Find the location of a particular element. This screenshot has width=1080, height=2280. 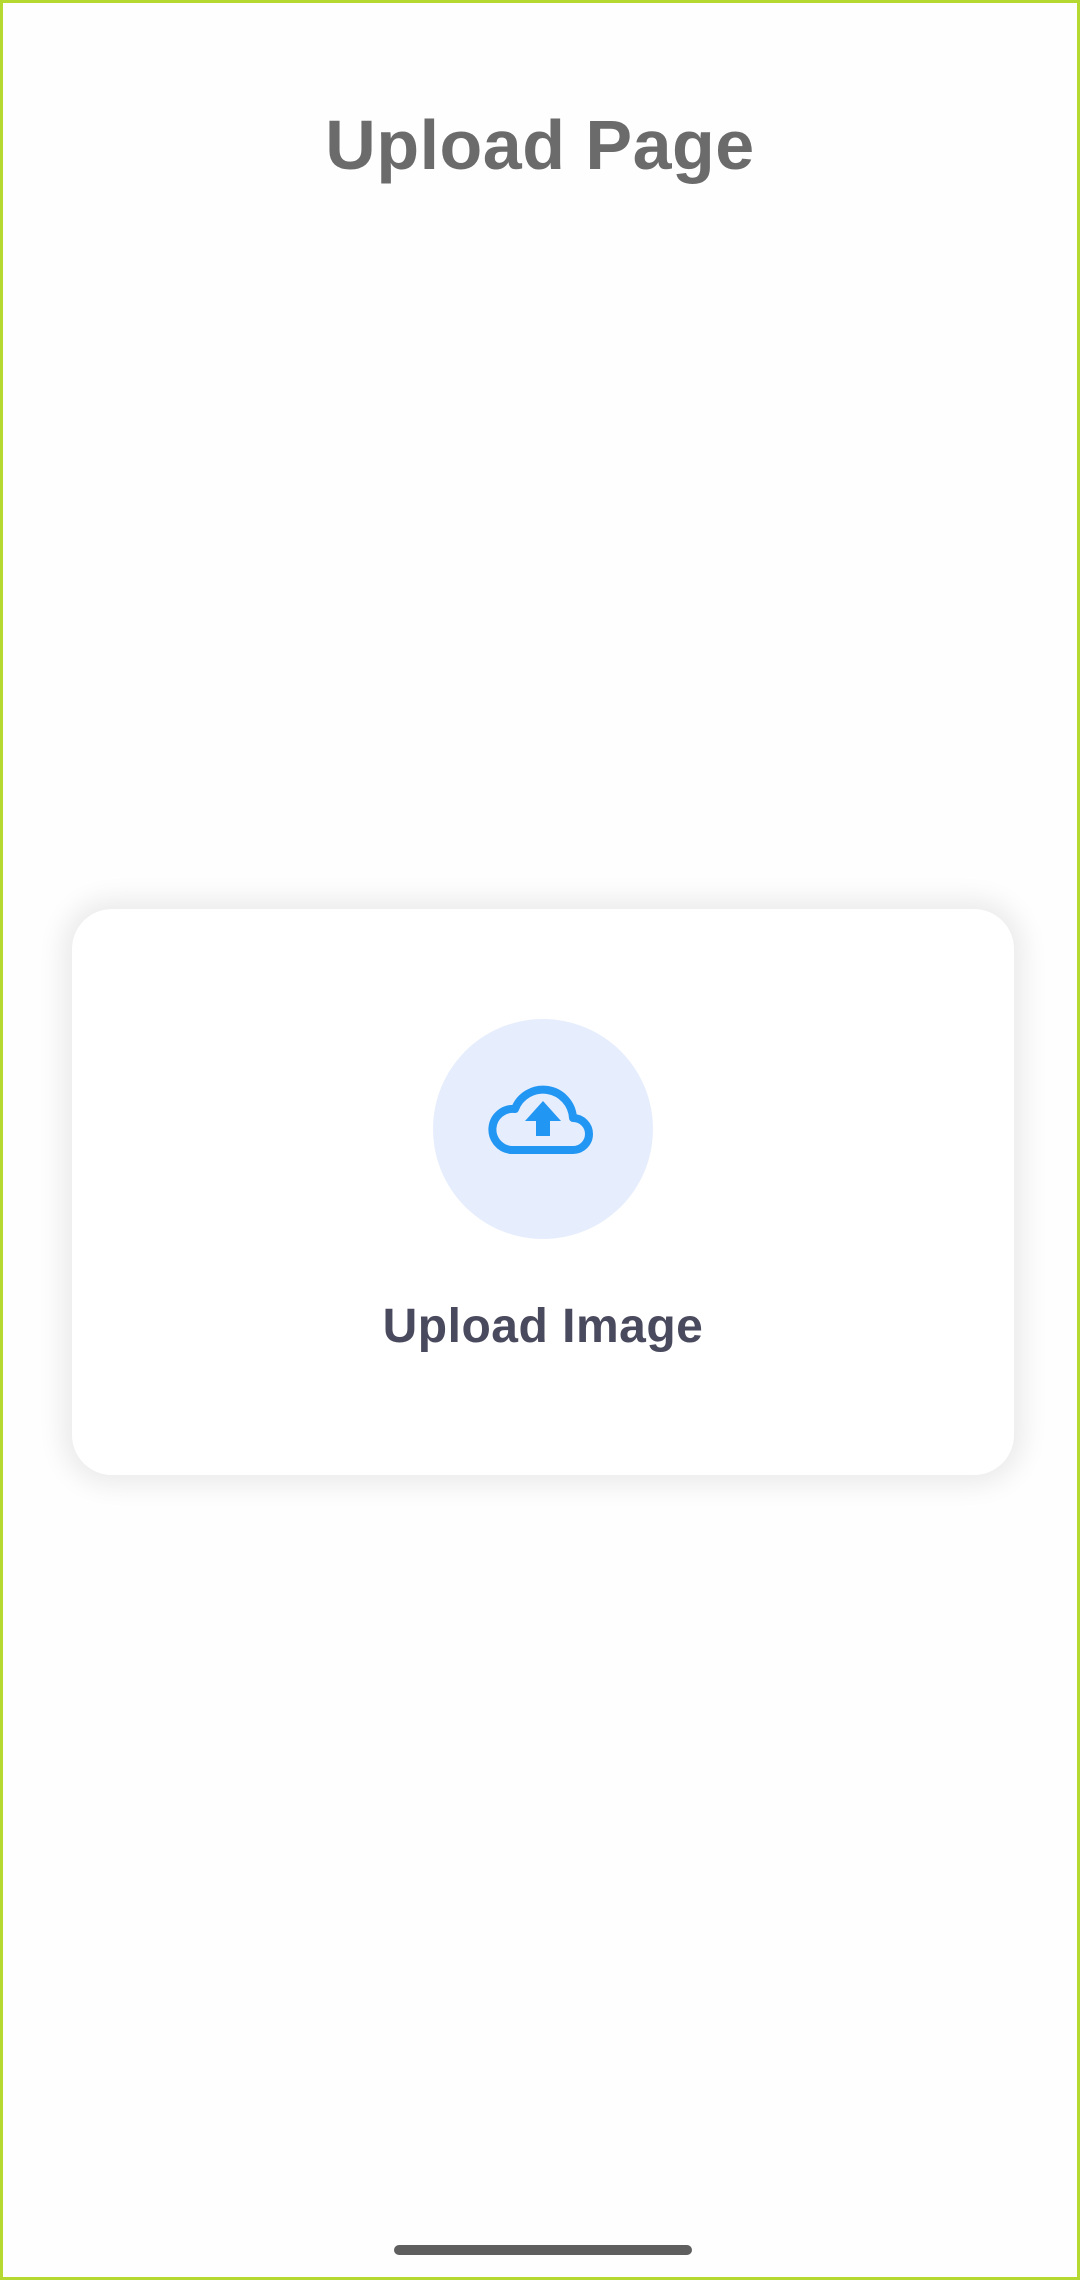

cloud-upload-icon is located at coordinates (540, 1119).